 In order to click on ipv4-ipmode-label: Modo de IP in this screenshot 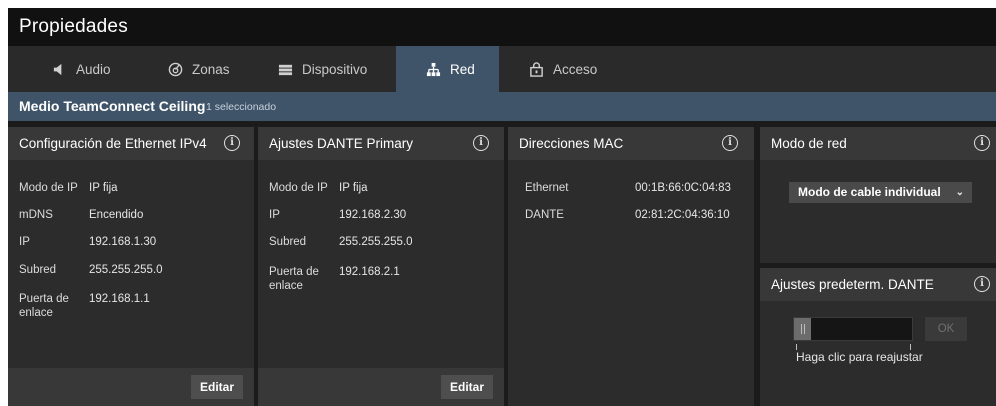, I will do `click(48, 188)`.